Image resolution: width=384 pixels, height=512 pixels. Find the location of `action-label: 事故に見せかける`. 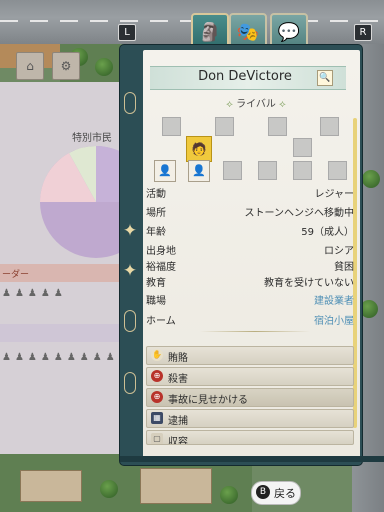

action-label: 事故に見せかける is located at coordinates (208, 400).